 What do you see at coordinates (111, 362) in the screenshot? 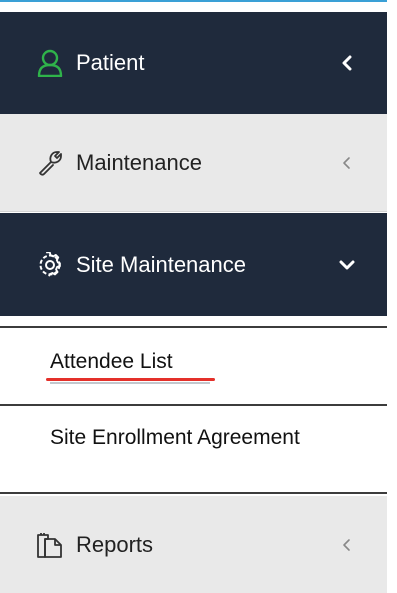
I see `submenu-item-attendee-list: Attendee List` at bounding box center [111, 362].